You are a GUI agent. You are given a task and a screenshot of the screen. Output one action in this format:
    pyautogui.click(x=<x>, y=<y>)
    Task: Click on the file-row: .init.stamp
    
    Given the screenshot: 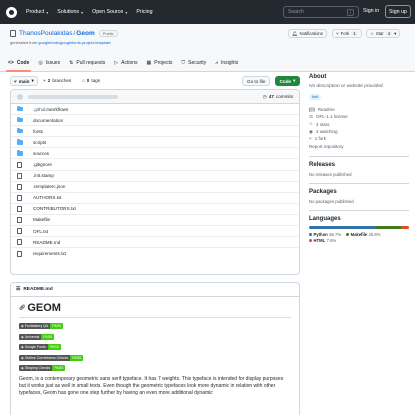 What is the action you would take?
    pyautogui.click(x=155, y=176)
    